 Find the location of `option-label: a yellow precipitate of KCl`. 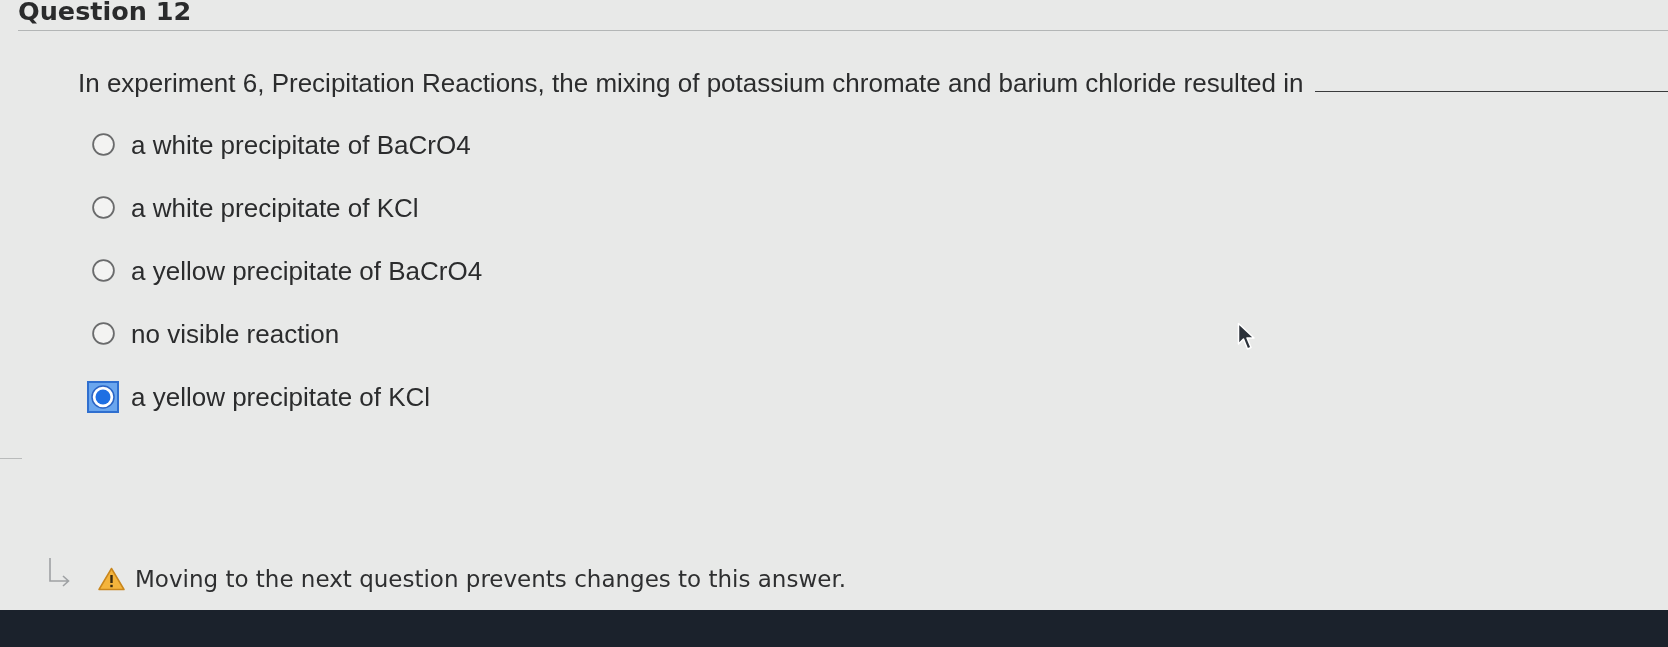

option-label: a yellow precipitate of KCl is located at coordinates (281, 396).